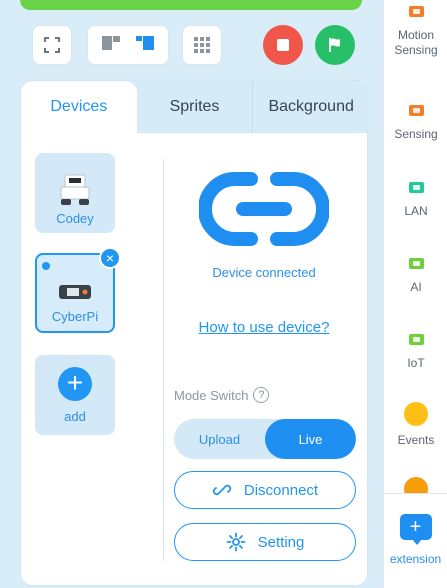 The width and height of the screenshot is (447, 588). I want to click on extension-button: + extension, so click(415, 540).